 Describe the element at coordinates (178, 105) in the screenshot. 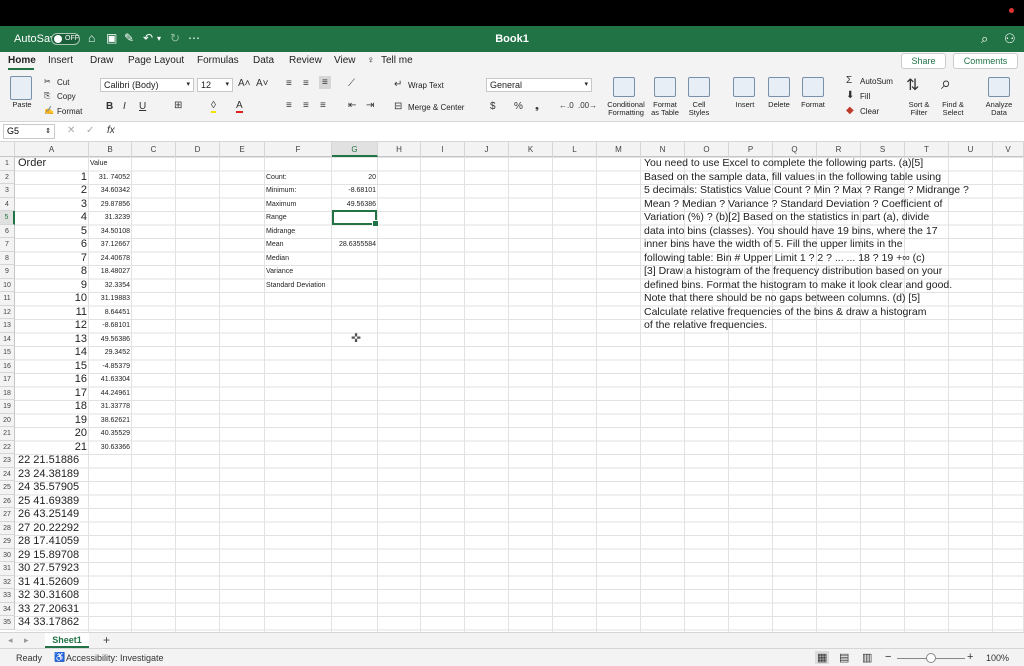

I see `borders-icon: ⊞` at that location.